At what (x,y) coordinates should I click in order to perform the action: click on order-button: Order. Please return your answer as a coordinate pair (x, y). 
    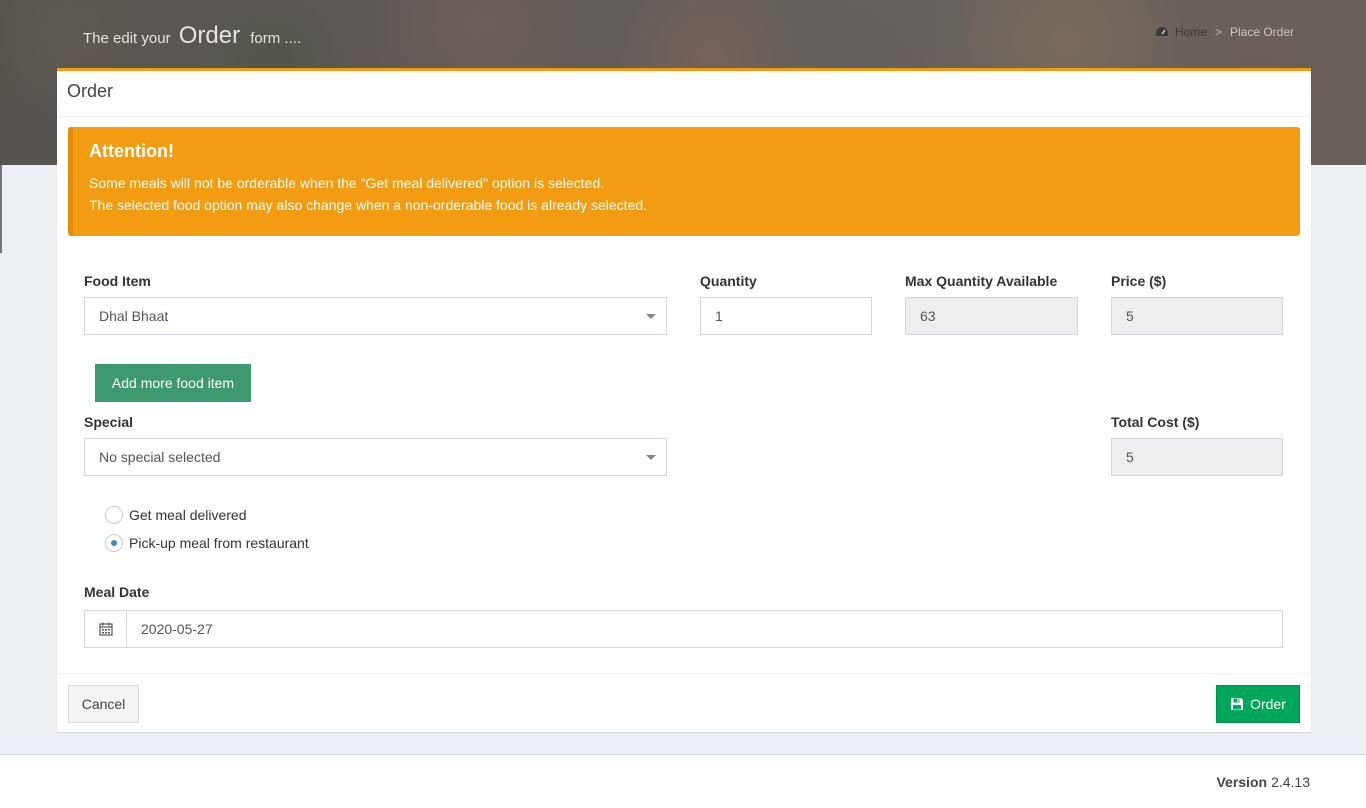
    Looking at the image, I should click on (1258, 704).